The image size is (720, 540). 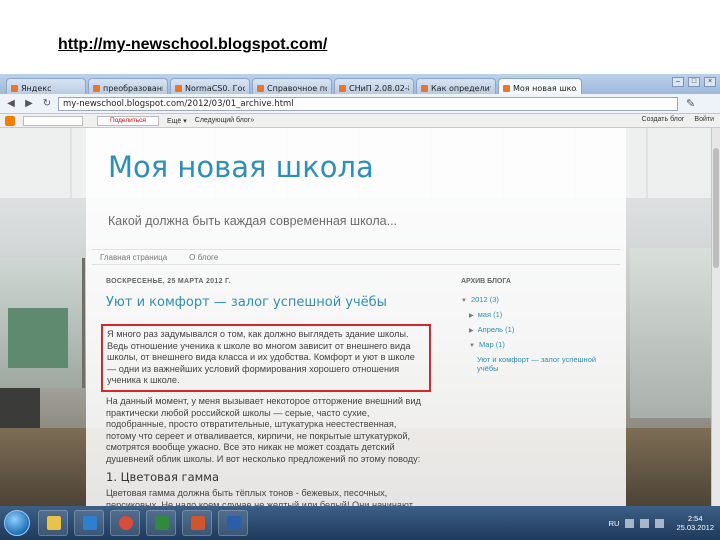 What do you see at coordinates (374, 86) in the screenshot?
I see `browser-tab: СНиП 2.08.02-89 по` at bounding box center [374, 86].